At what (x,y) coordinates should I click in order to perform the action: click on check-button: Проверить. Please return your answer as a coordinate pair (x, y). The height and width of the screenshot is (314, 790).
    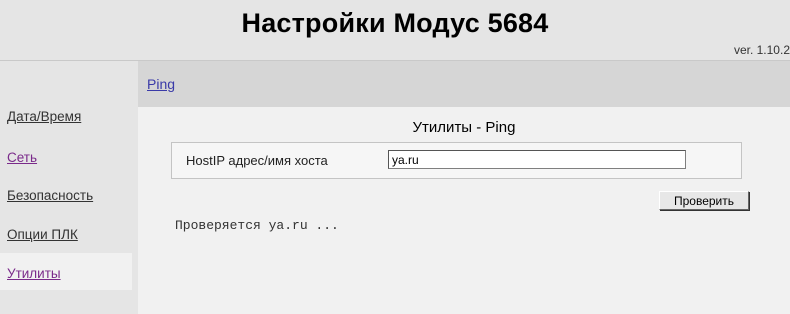
    Looking at the image, I should click on (704, 200).